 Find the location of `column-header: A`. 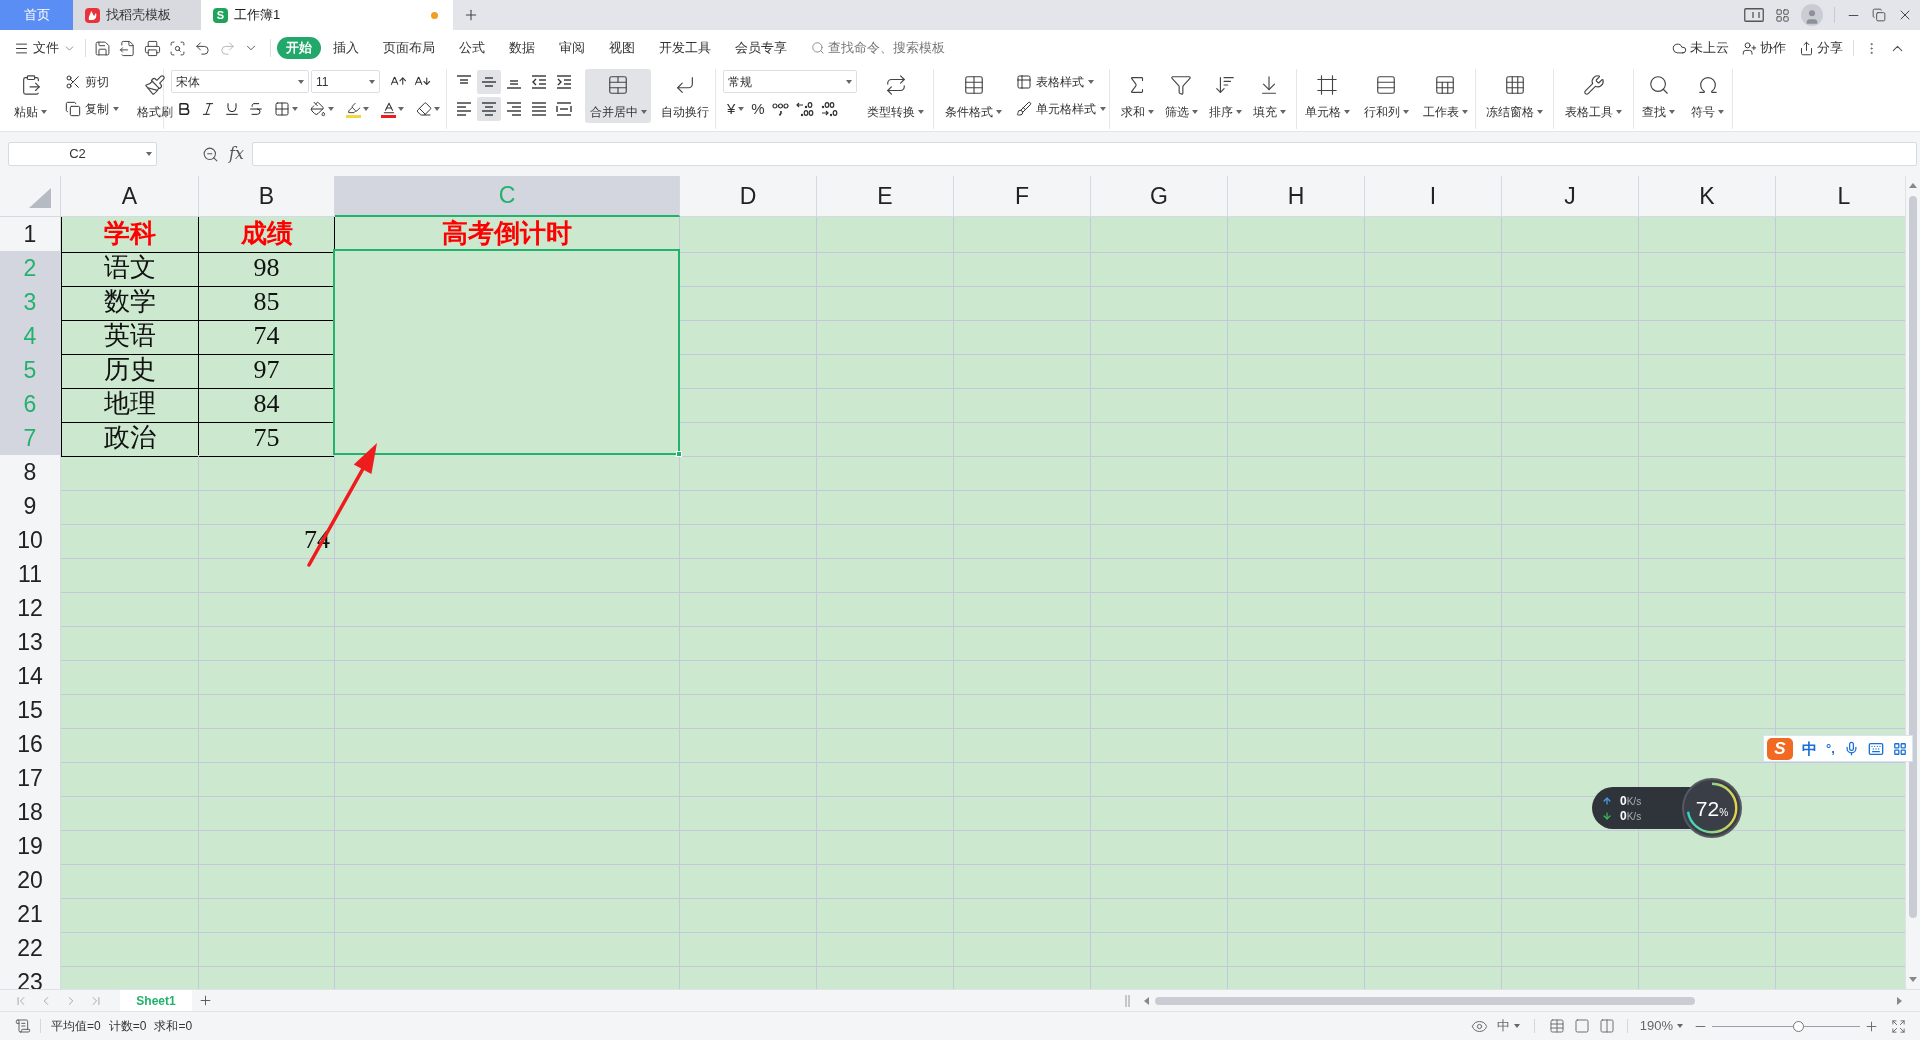

column-header: A is located at coordinates (130, 196).